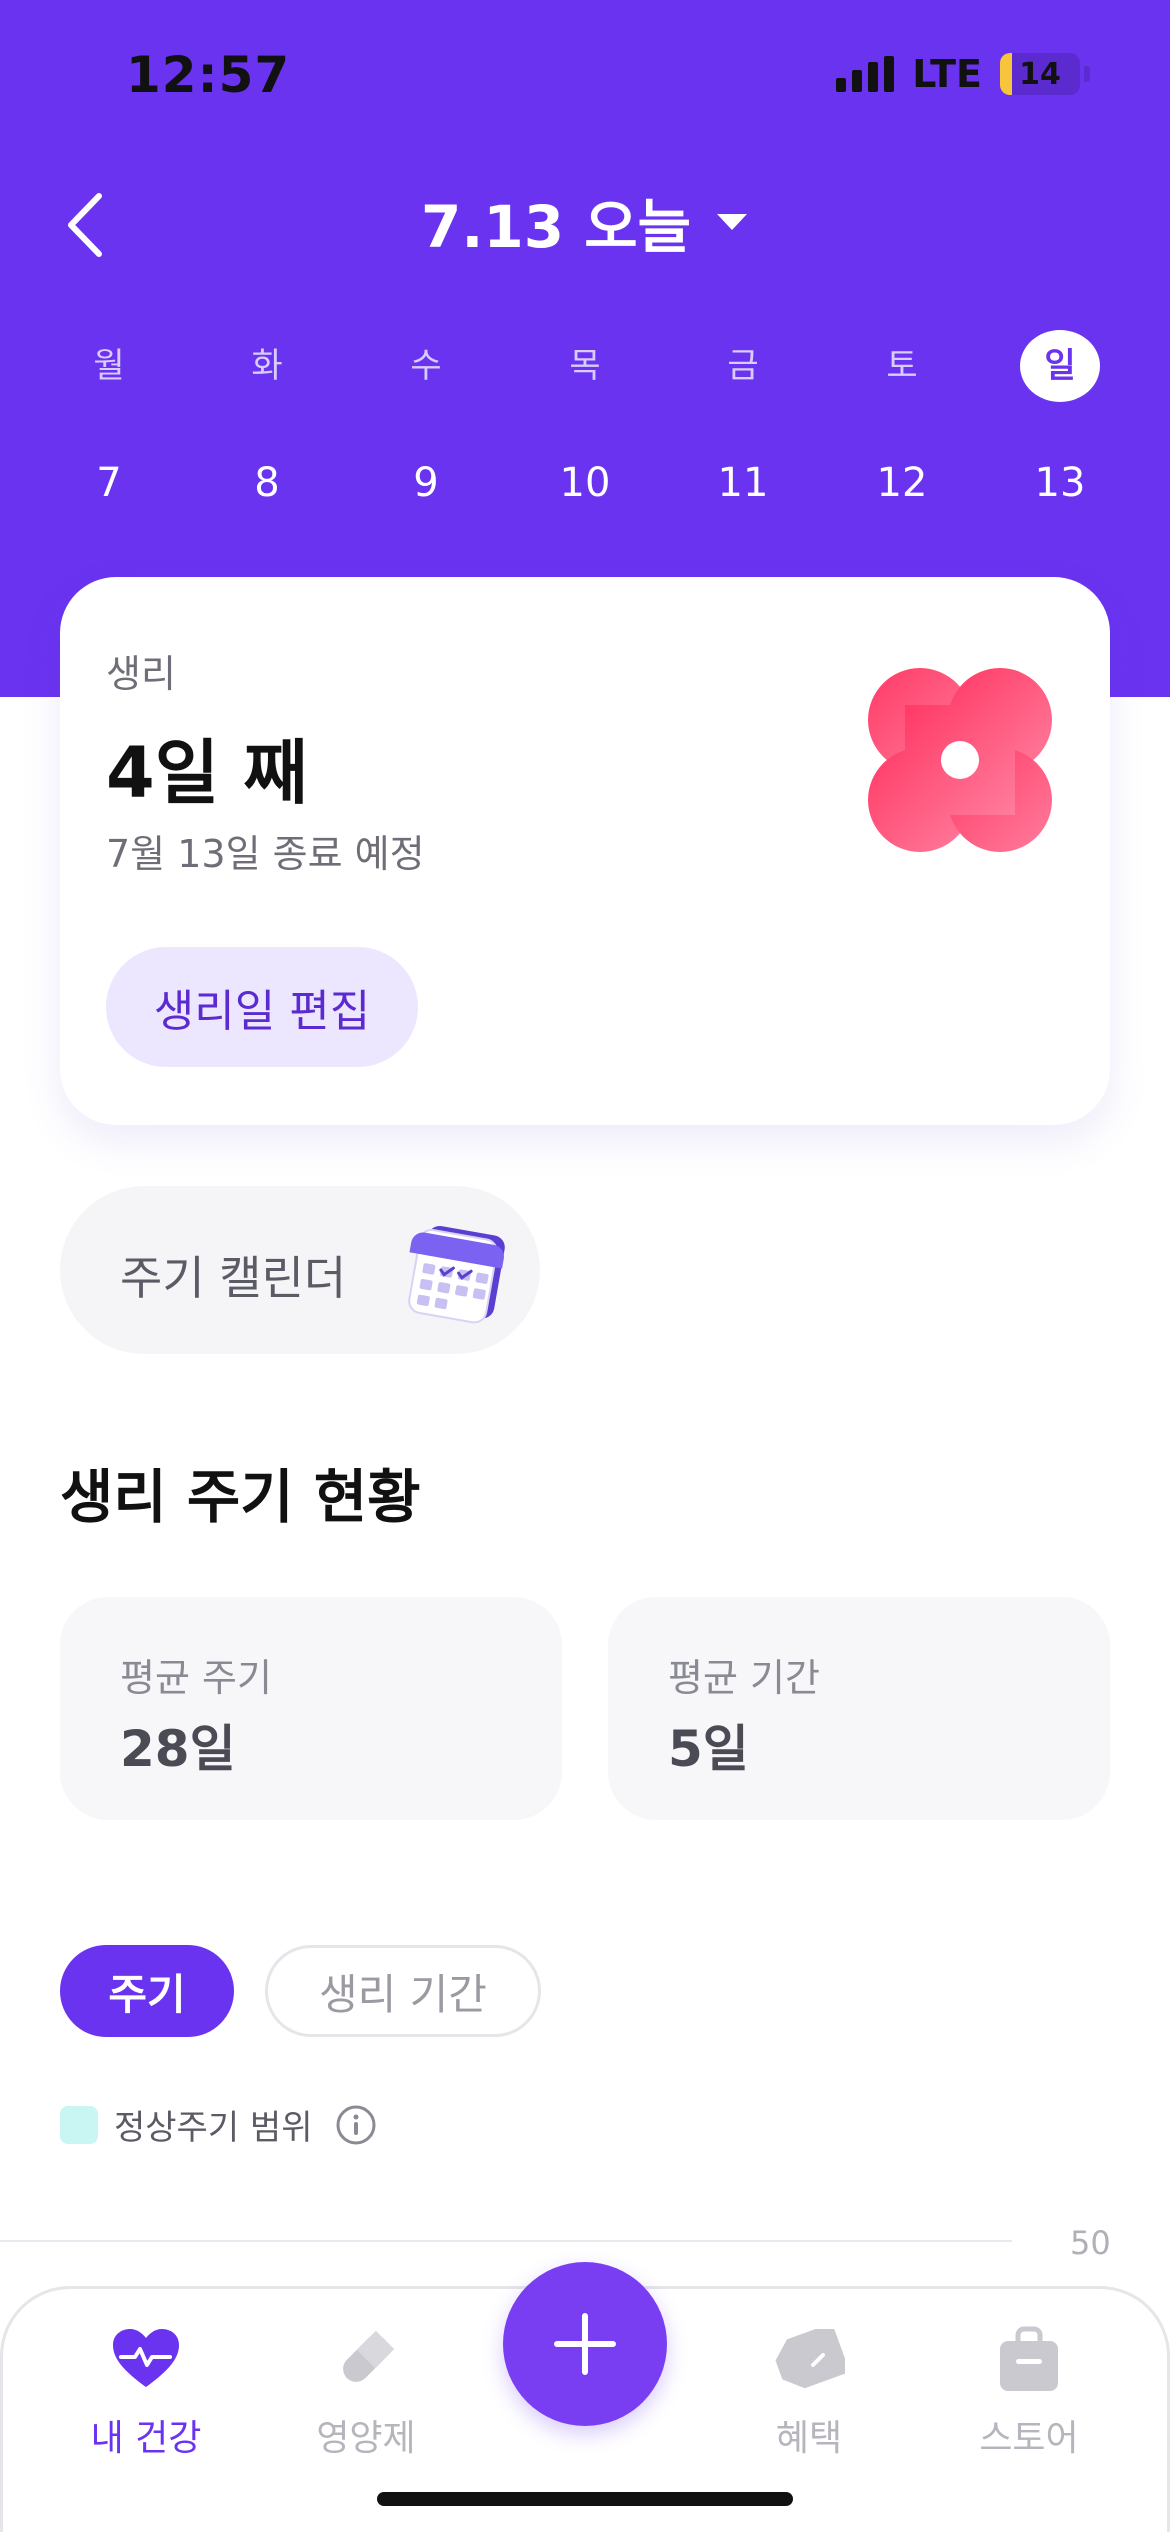 The height and width of the screenshot is (2532, 1170). What do you see at coordinates (265, 854) in the screenshot?
I see `period-end-date: 7월 13일 종료 예정` at bounding box center [265, 854].